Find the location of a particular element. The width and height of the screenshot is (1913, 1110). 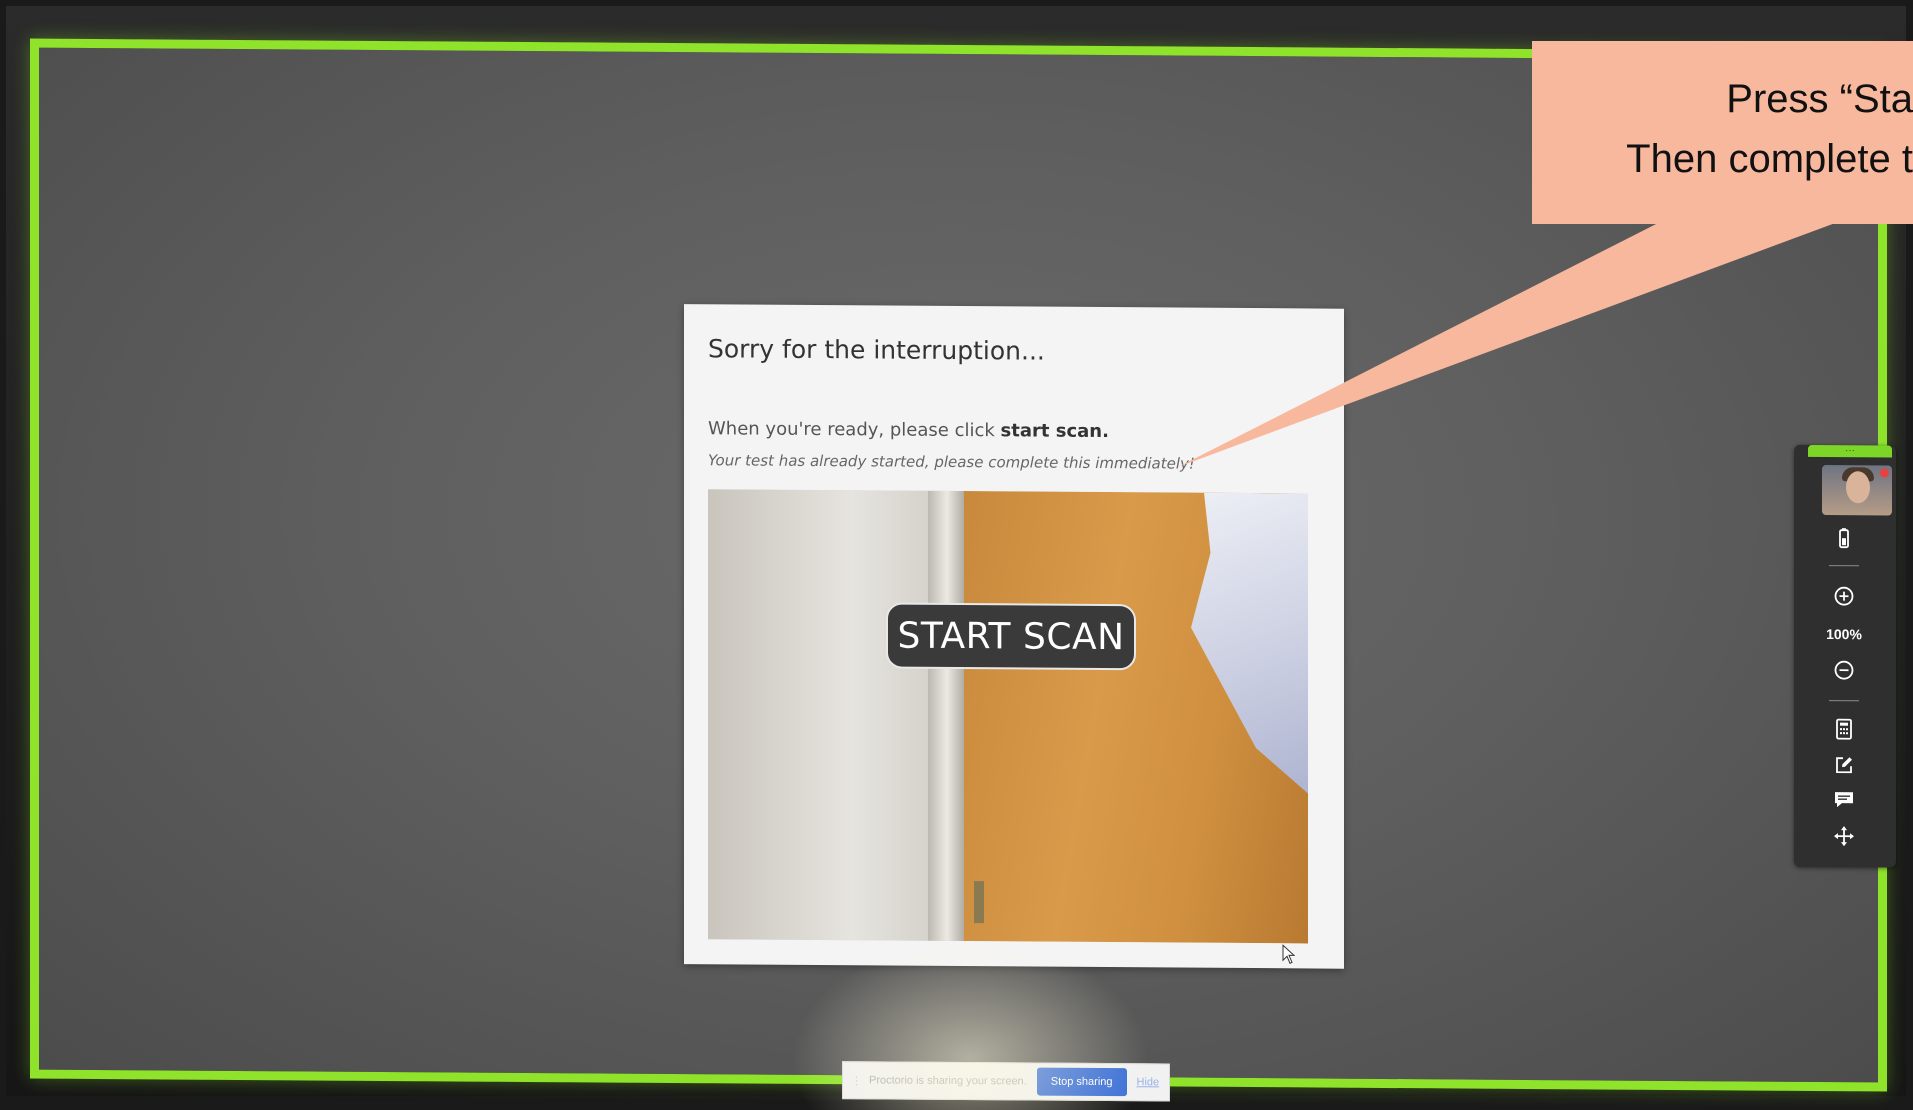

recording-indicator is located at coordinates (1884, 473).